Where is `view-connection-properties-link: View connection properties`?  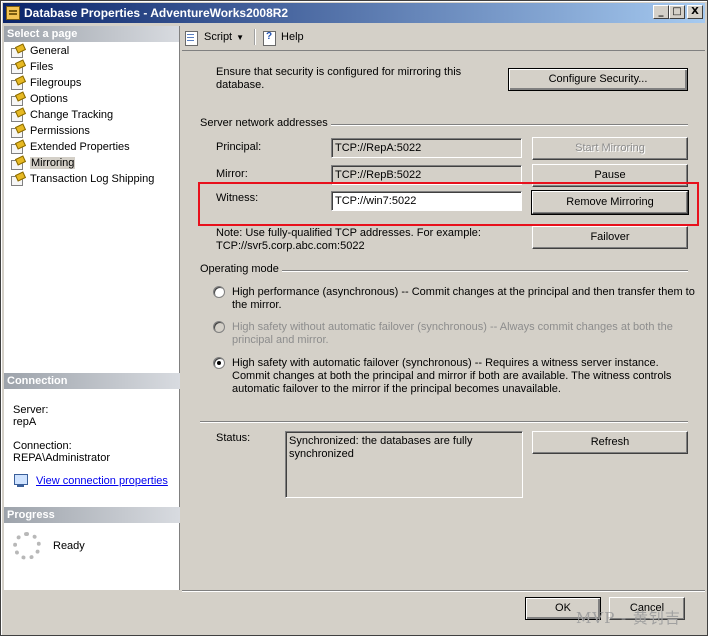
view-connection-properties-link: View connection properties is located at coordinates (102, 481).